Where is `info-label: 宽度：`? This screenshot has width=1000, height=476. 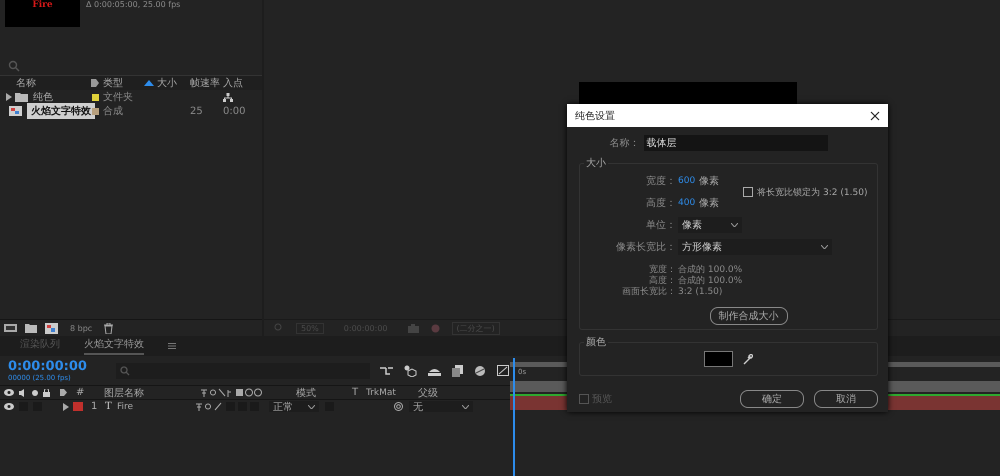
info-label: 宽度： is located at coordinates (662, 270).